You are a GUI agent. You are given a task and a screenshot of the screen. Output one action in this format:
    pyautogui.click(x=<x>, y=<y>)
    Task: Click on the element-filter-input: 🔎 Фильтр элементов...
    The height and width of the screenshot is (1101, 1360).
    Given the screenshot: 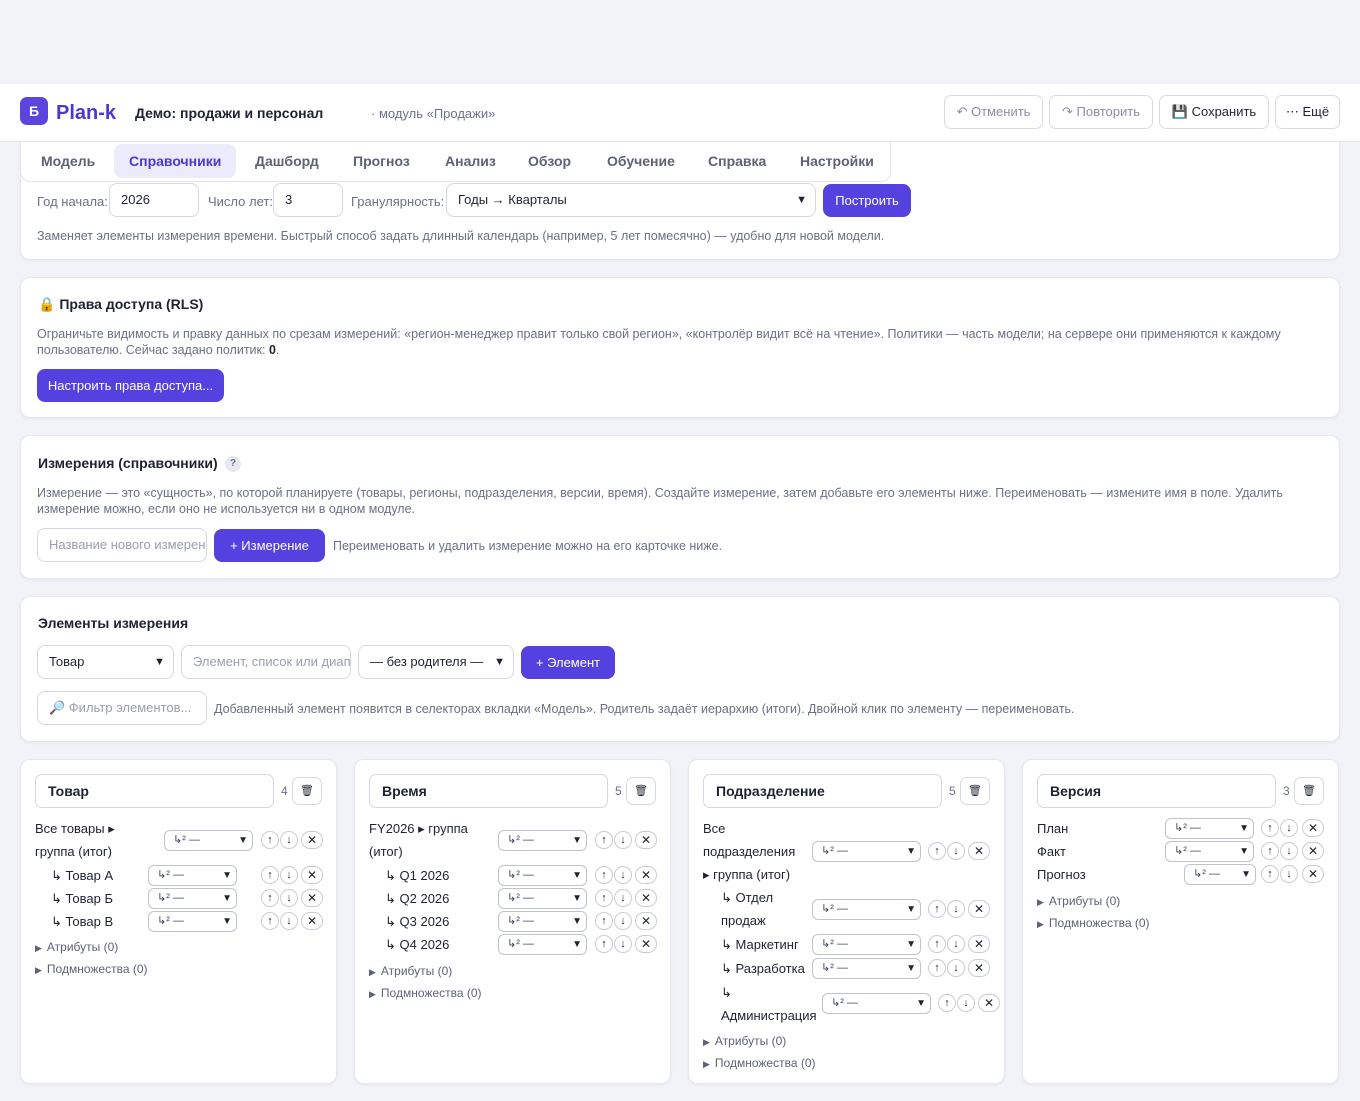 What is the action you would take?
    pyautogui.click(x=122, y=708)
    